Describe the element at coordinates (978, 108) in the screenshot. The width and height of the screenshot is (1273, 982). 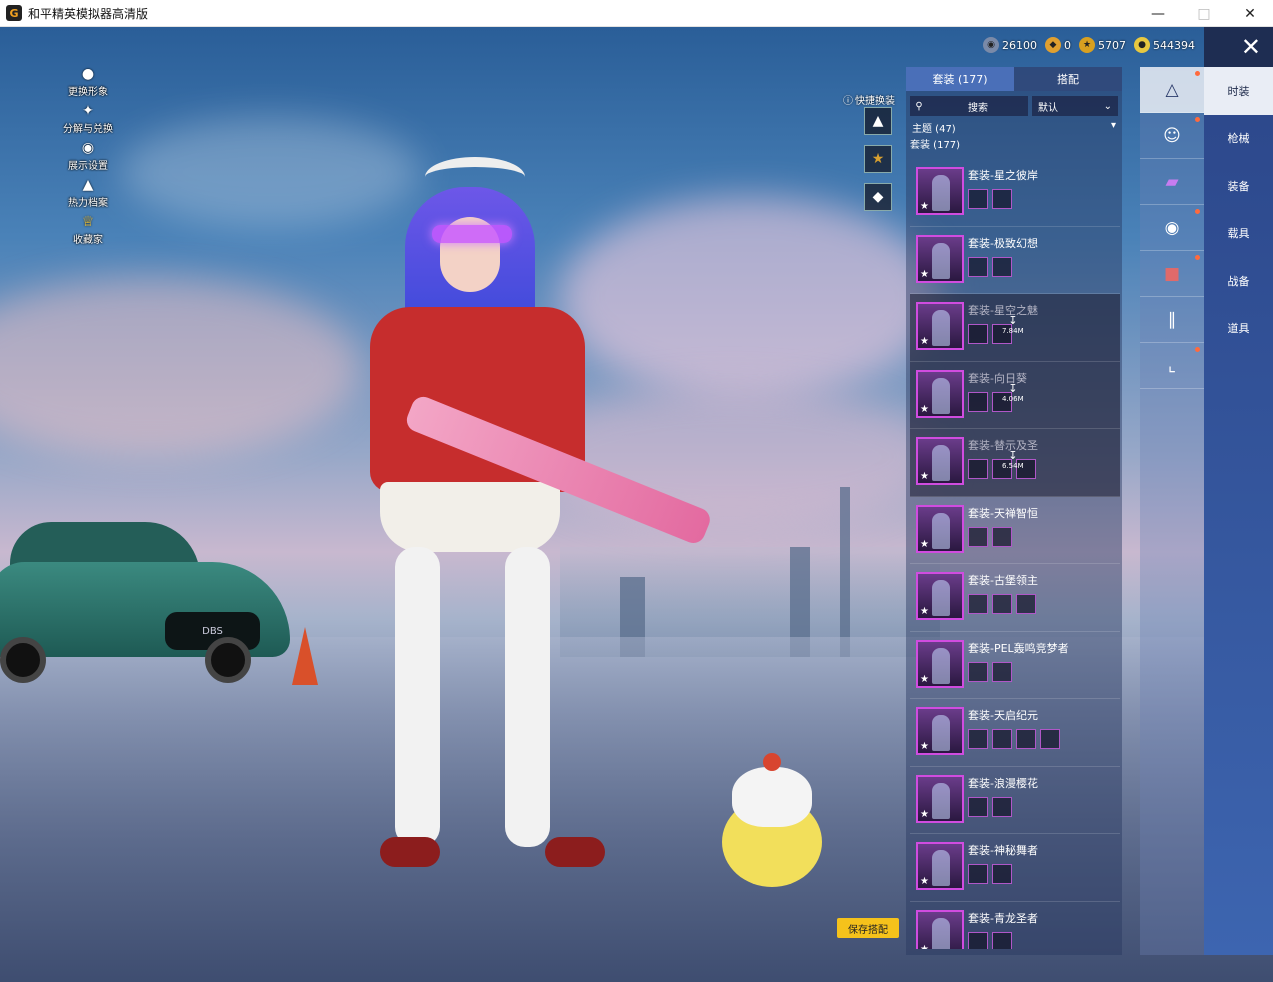
I see `search-placeholder: 搜索` at that location.